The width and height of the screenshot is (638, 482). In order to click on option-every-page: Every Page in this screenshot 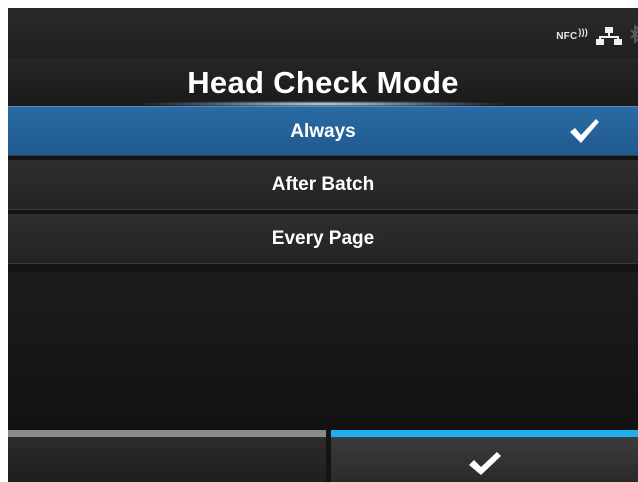, I will do `click(323, 239)`.